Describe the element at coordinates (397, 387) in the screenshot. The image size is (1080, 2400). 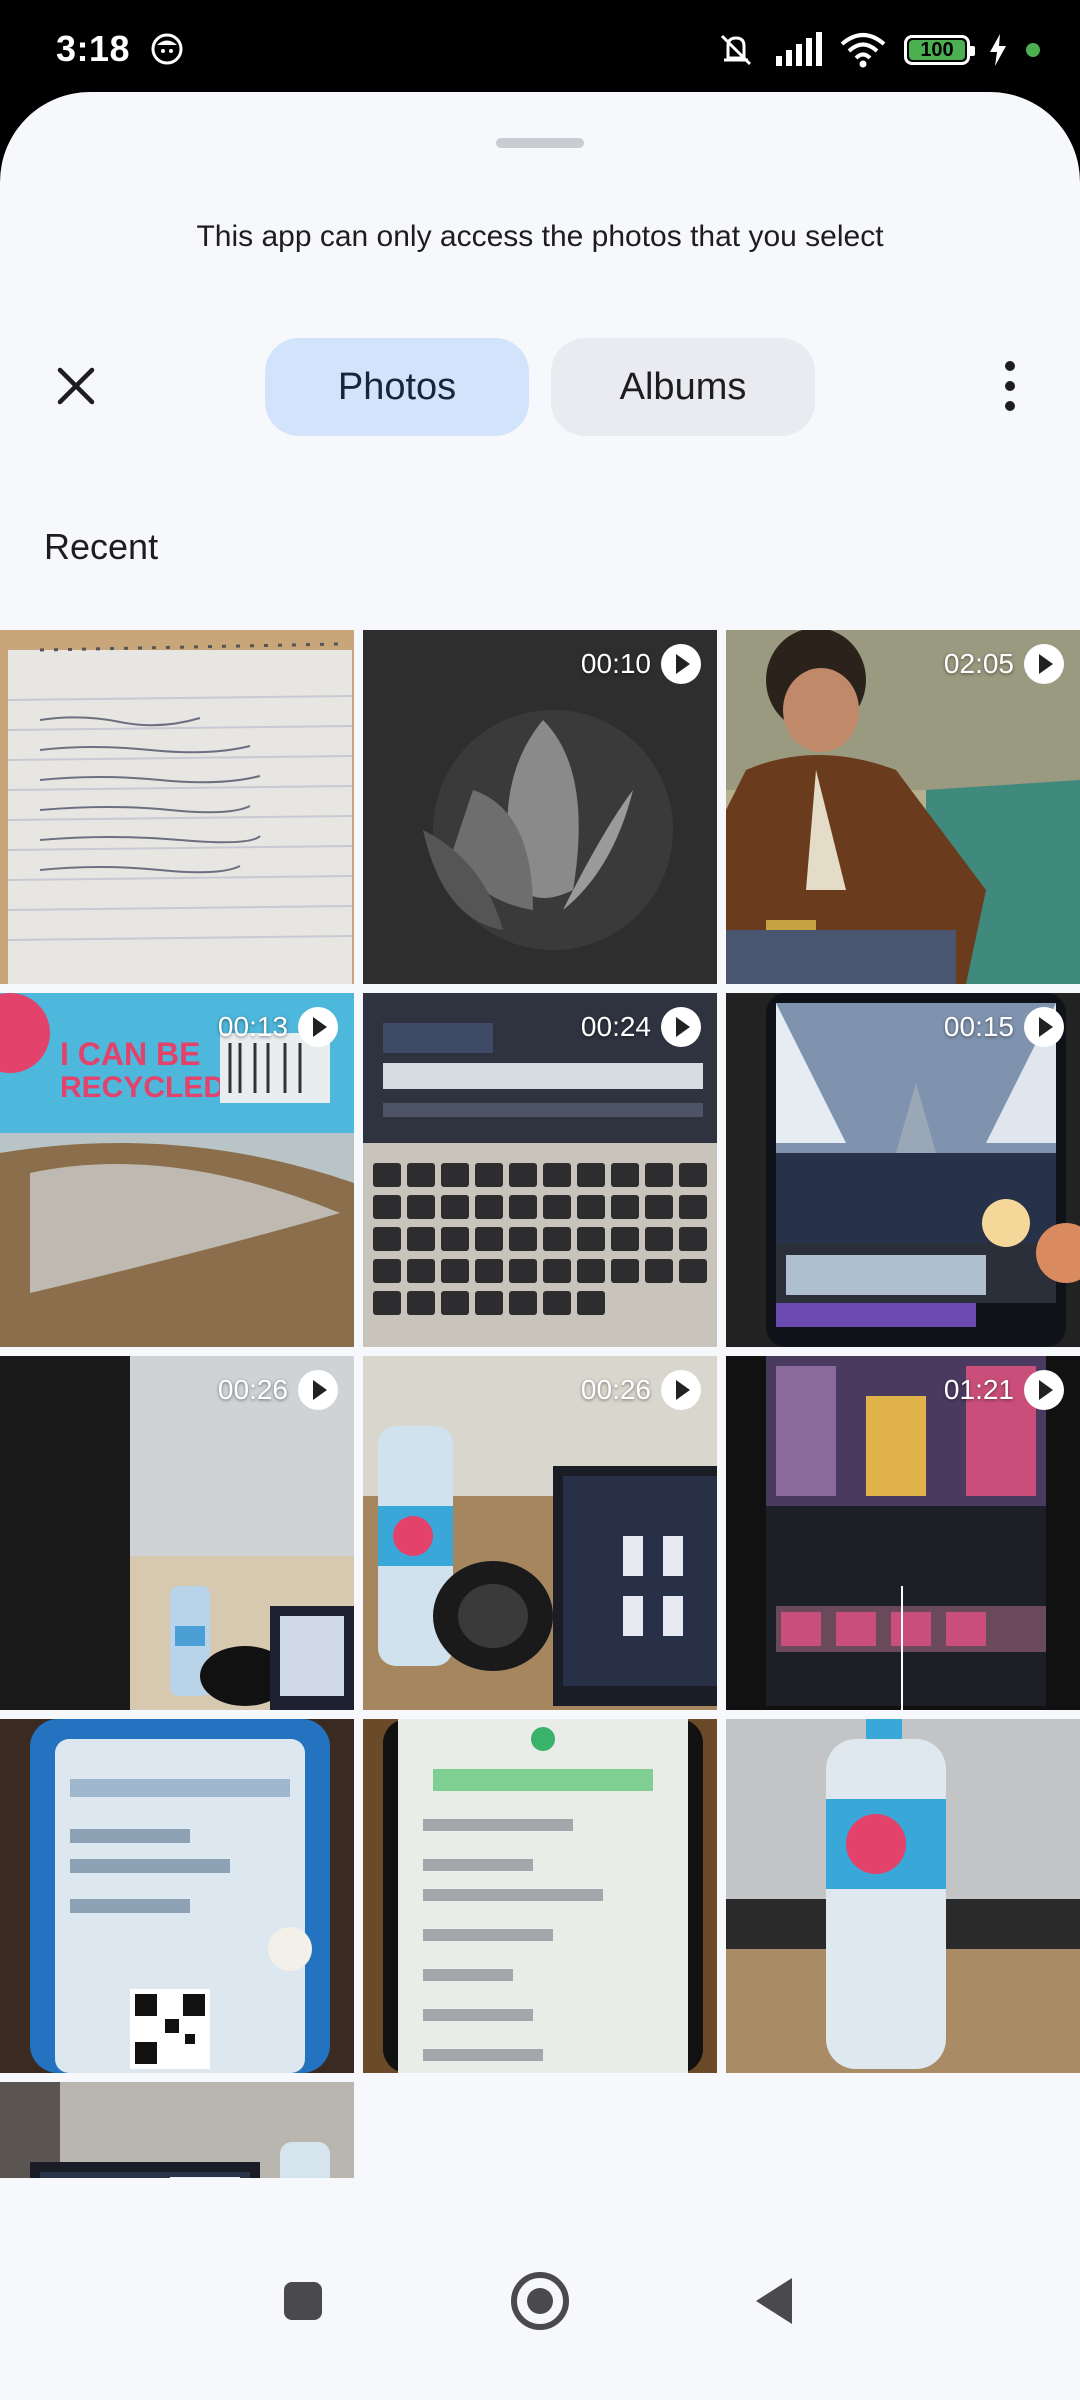
I see `tab-photos: Photos` at that location.